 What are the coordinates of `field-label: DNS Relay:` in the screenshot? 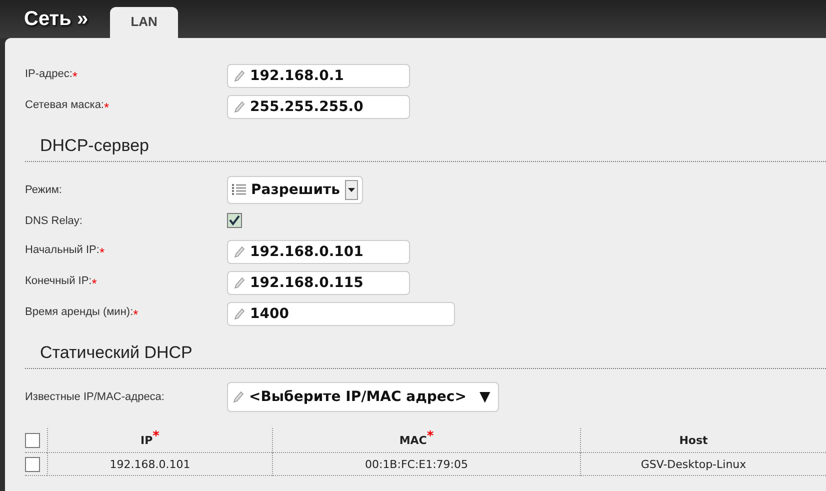 It's located at (53, 220).